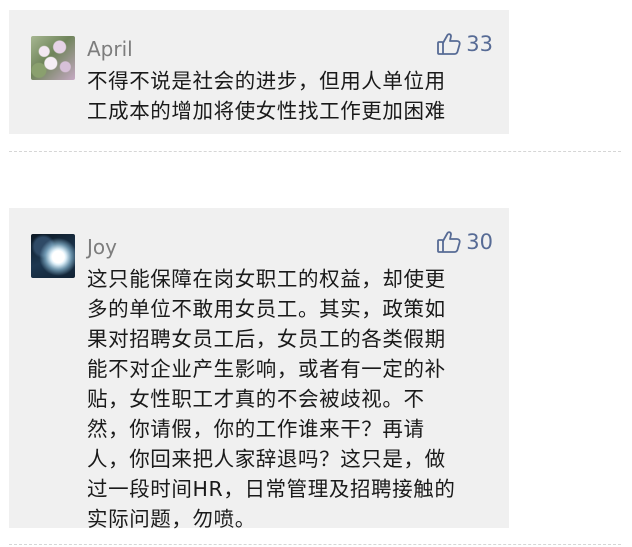  What do you see at coordinates (464, 44) in the screenshot?
I see `like-button: 33` at bounding box center [464, 44].